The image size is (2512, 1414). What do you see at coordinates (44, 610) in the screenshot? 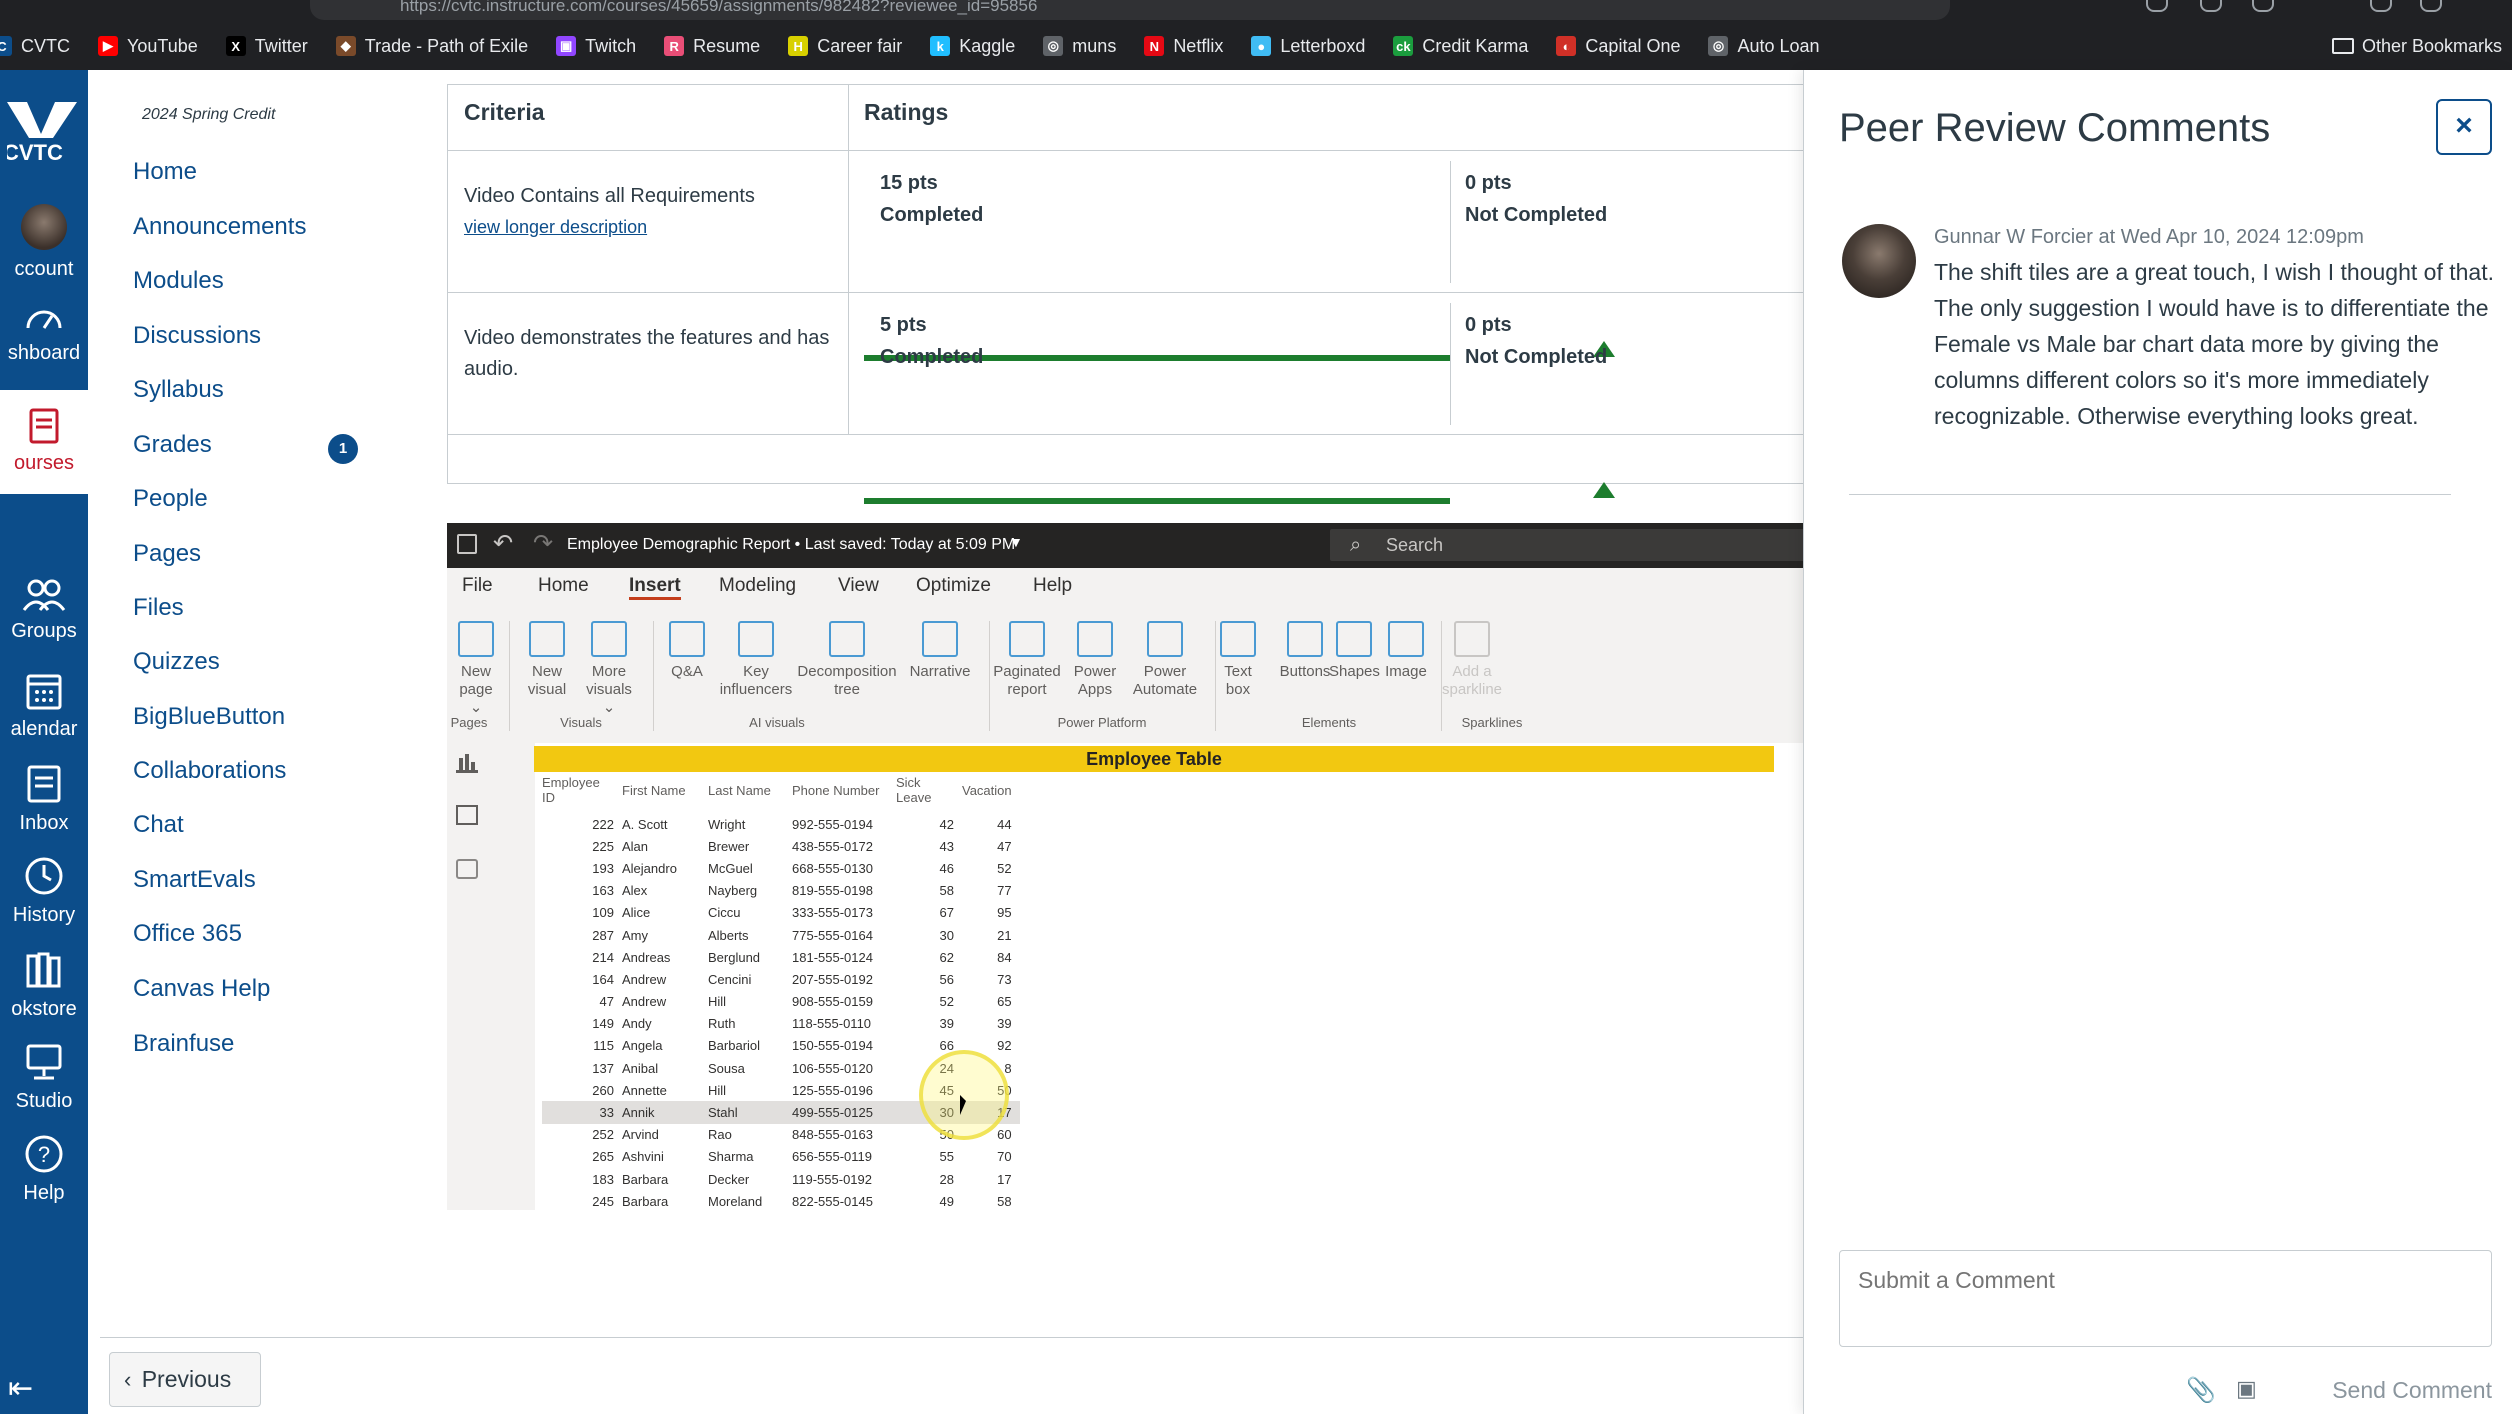
I see `global-nav-groups: Groups` at bounding box center [44, 610].